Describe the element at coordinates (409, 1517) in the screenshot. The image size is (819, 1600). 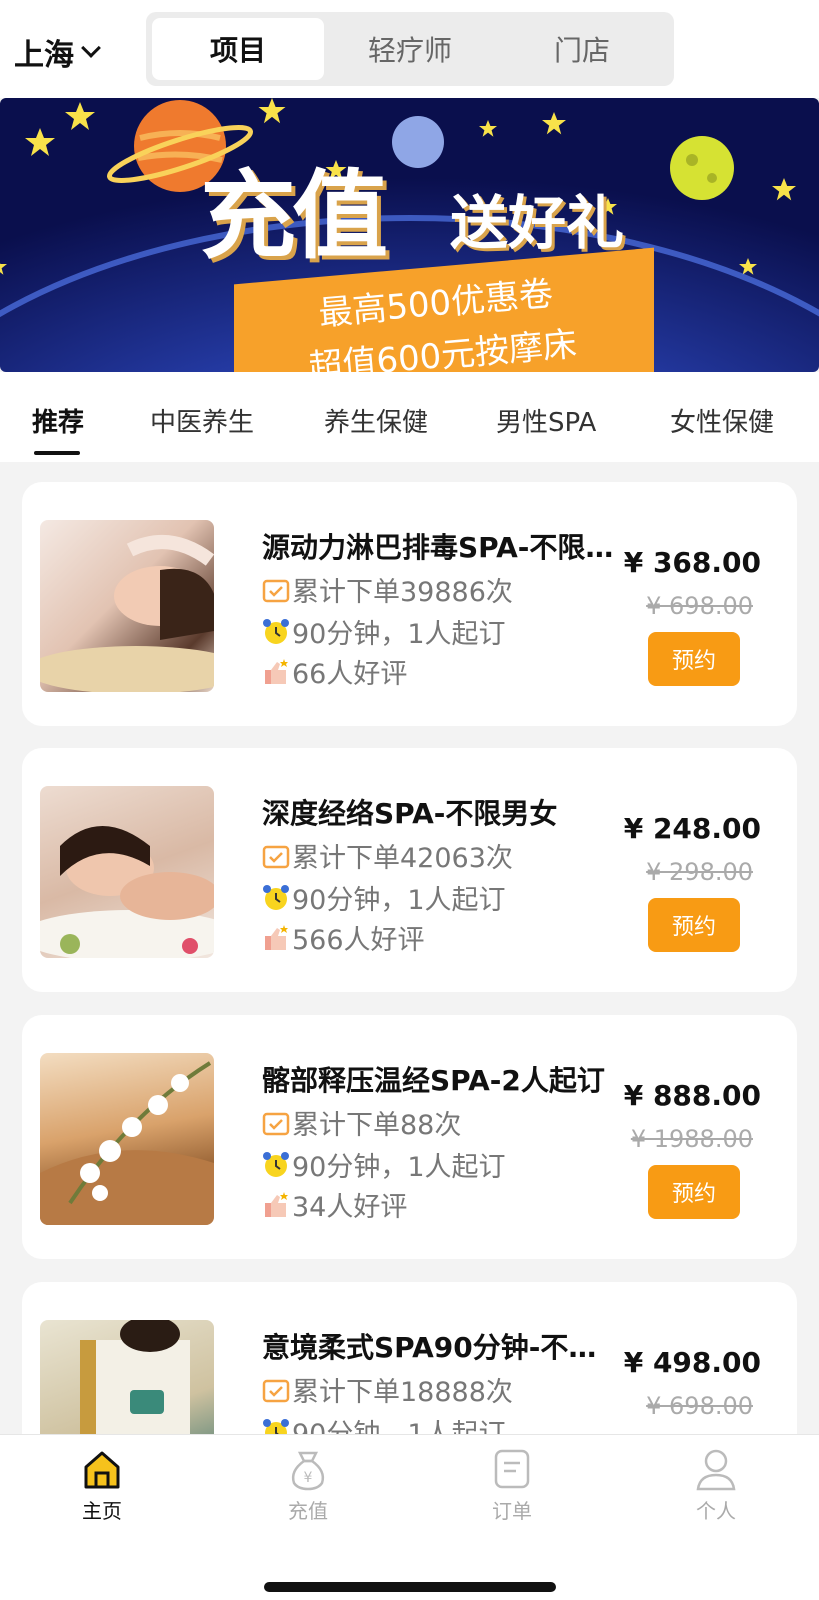
I see `bottom-tab-bar: 主页 ¥ 充值 订单 个人` at that location.